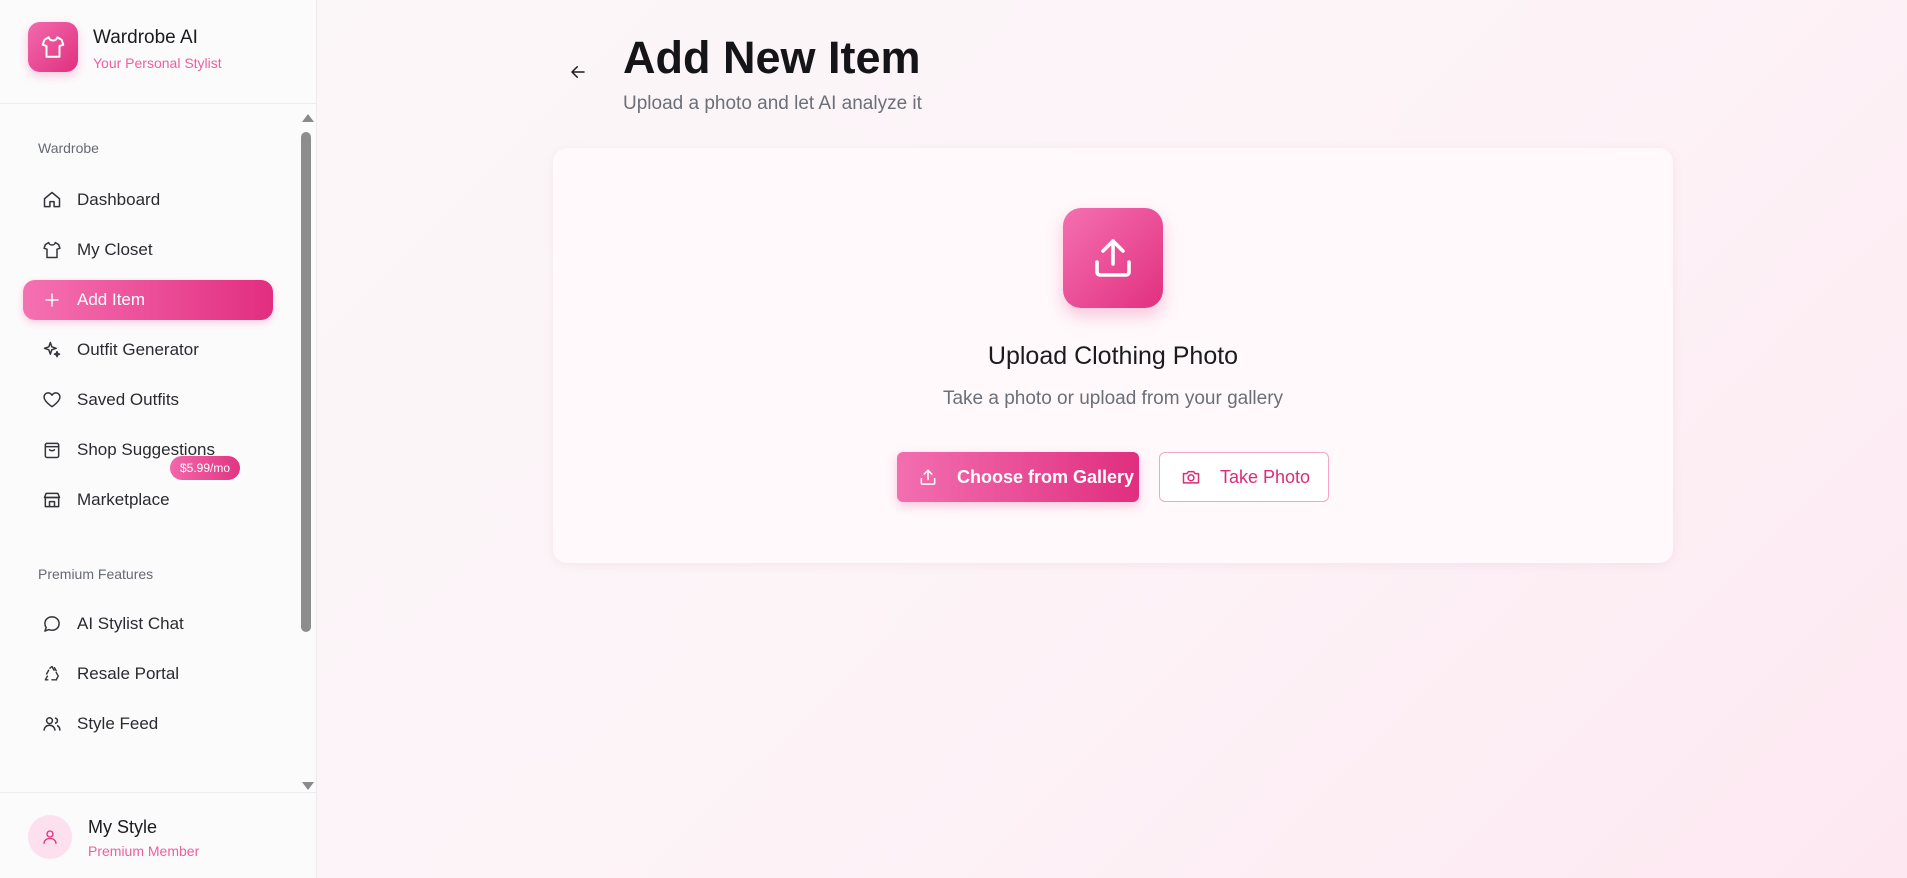  I want to click on arrow-left-icon, so click(578, 74).